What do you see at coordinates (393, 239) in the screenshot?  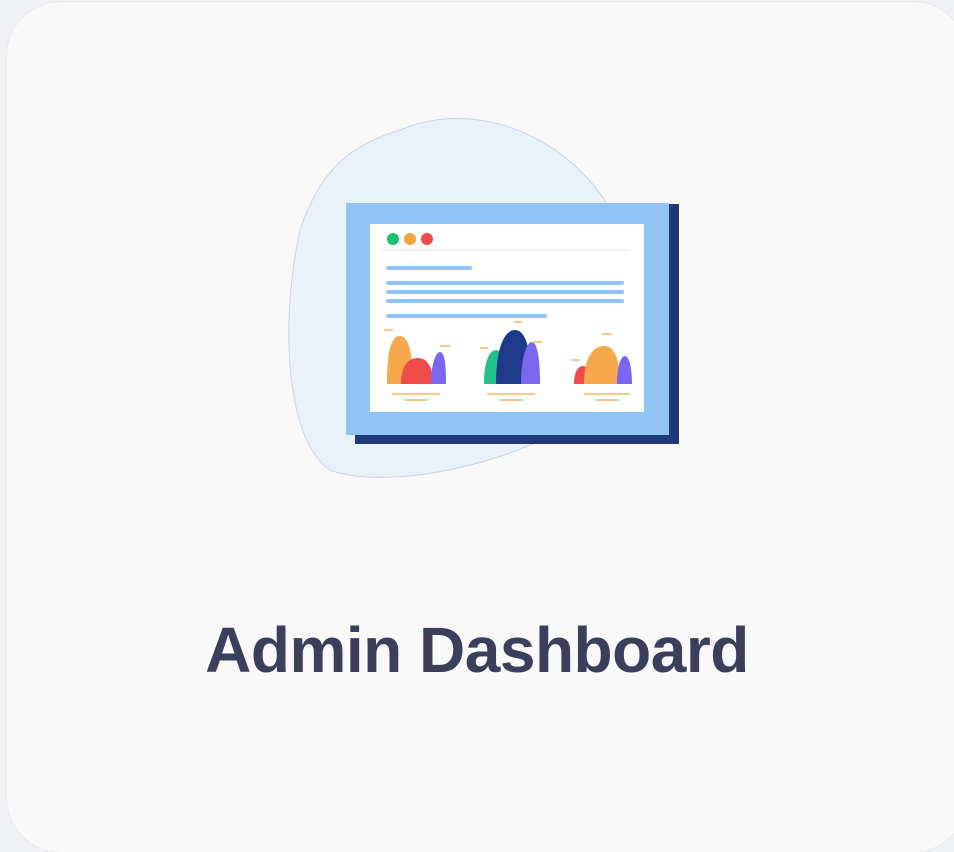 I see `window-dot-green-icon` at bounding box center [393, 239].